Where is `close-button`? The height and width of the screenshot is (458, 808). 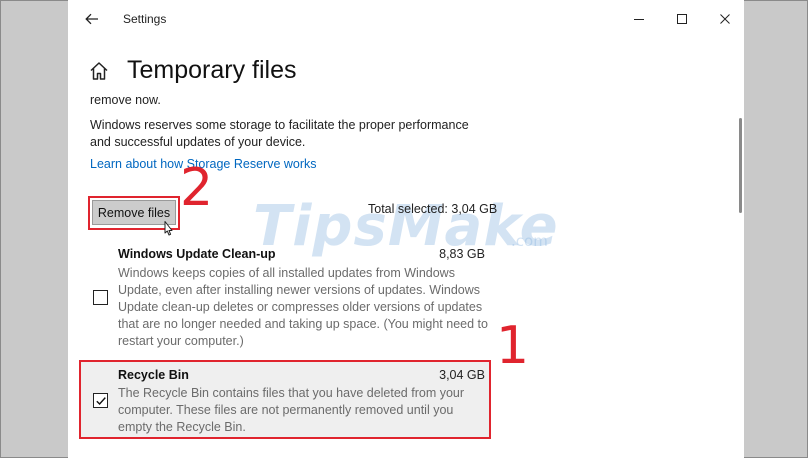 close-button is located at coordinates (725, 19).